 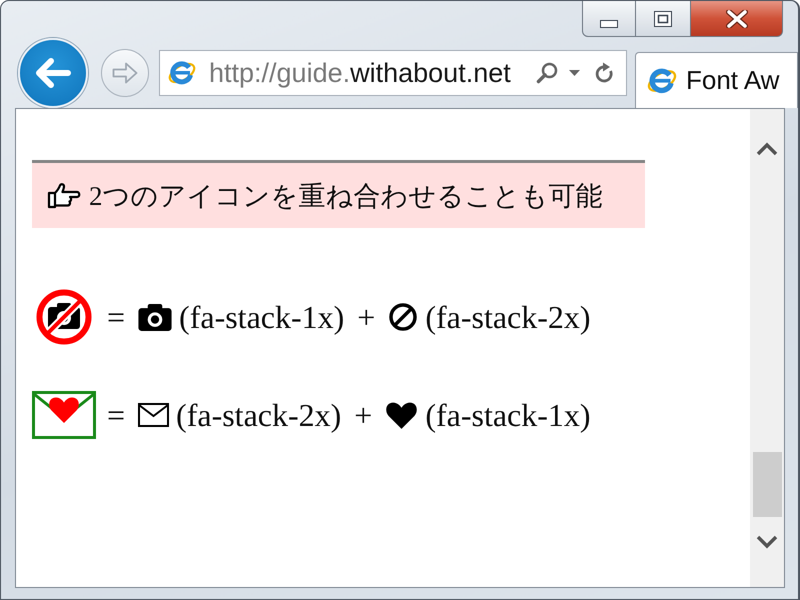 What do you see at coordinates (574, 73) in the screenshot?
I see `dropdown-caret-icon` at bounding box center [574, 73].